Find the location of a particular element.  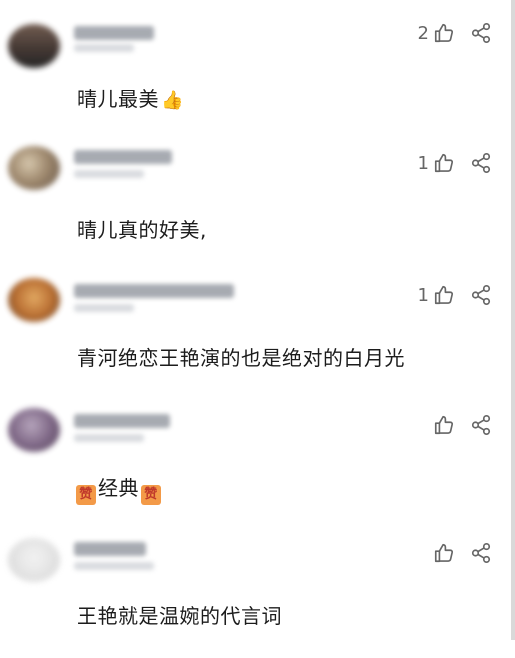

comment-text: 王艳就是温婉的代言词 is located at coordinates (179, 616).